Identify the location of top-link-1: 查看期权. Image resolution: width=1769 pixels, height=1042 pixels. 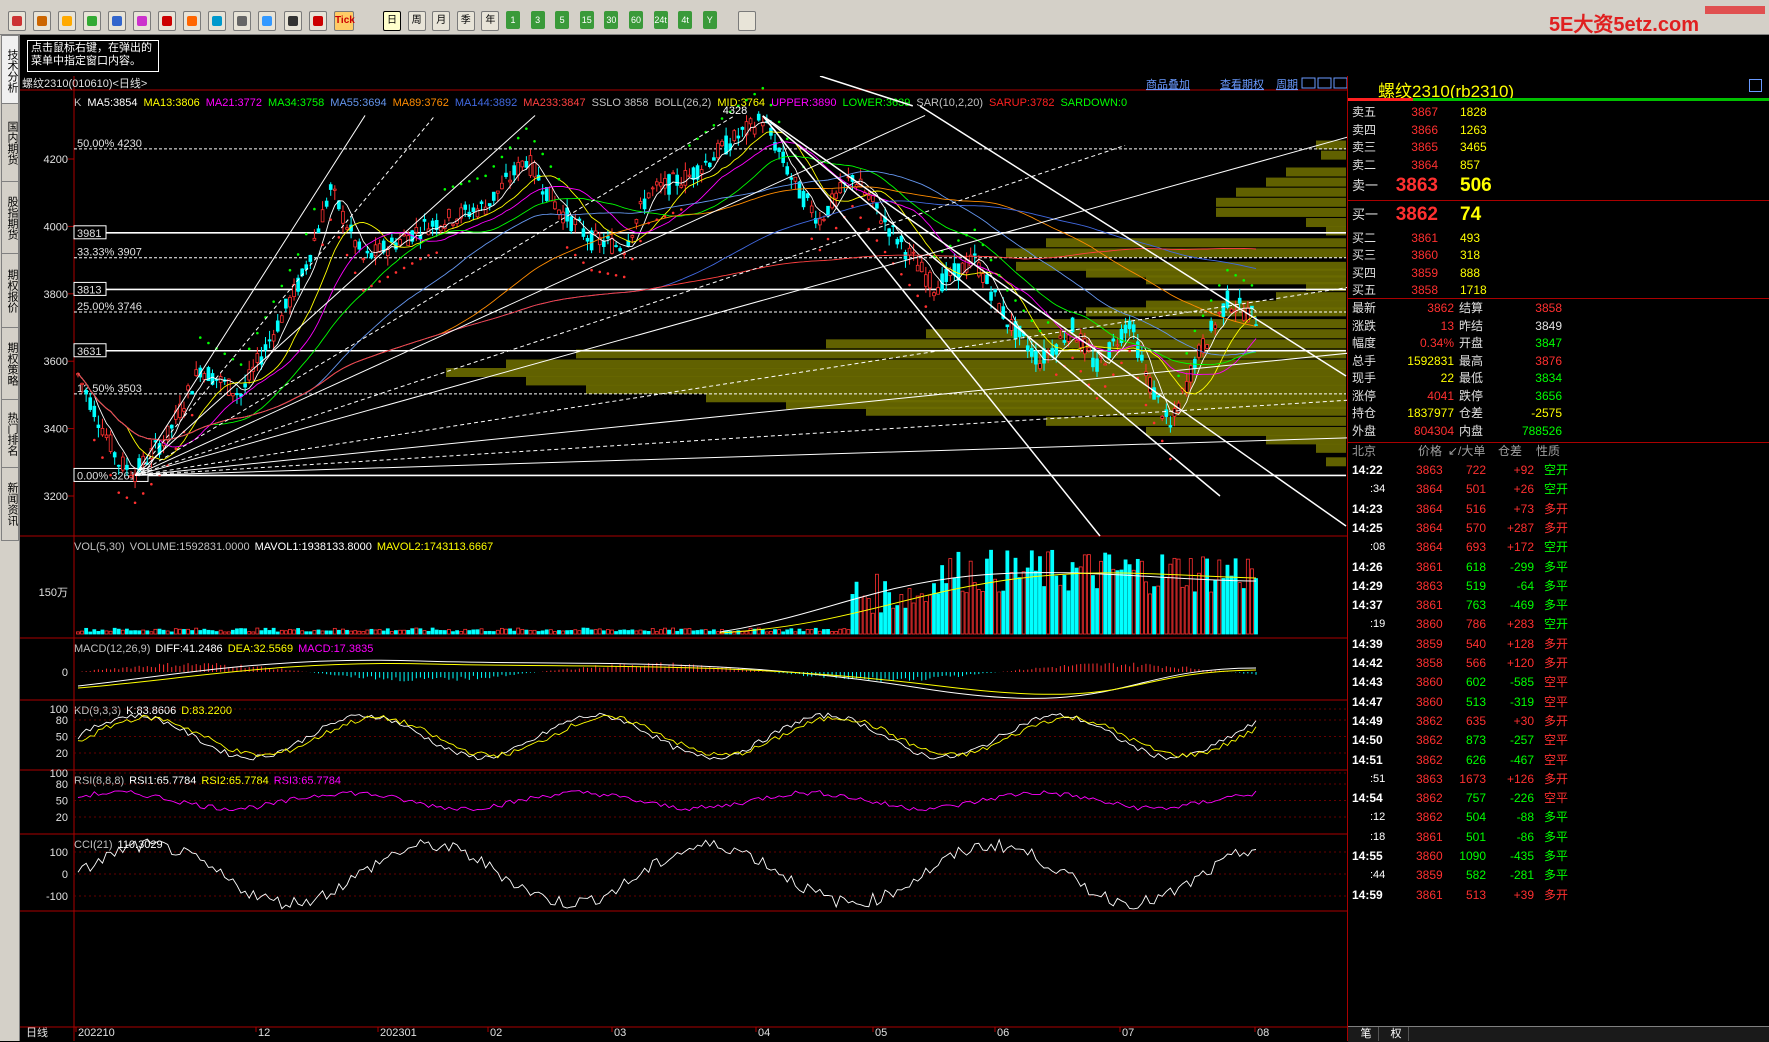
(1242, 84).